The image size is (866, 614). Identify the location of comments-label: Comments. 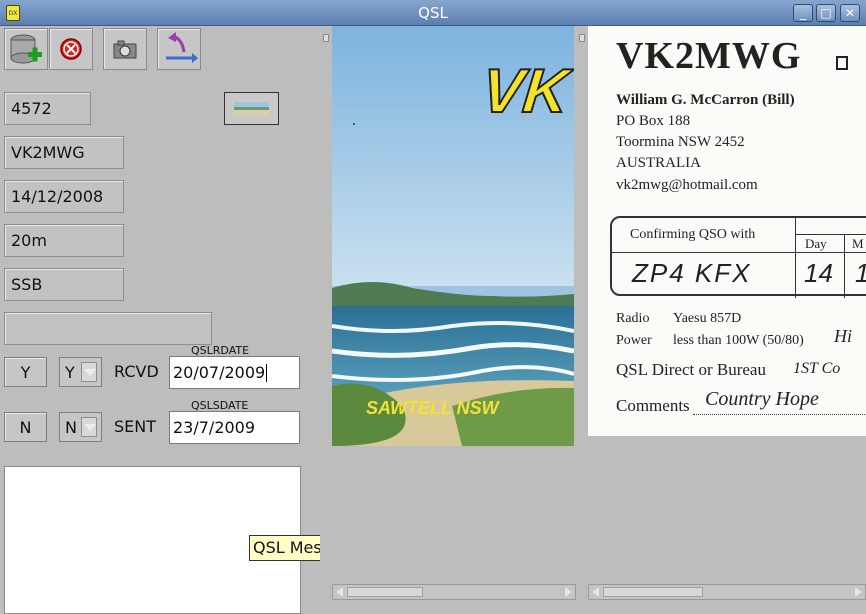
(653, 405).